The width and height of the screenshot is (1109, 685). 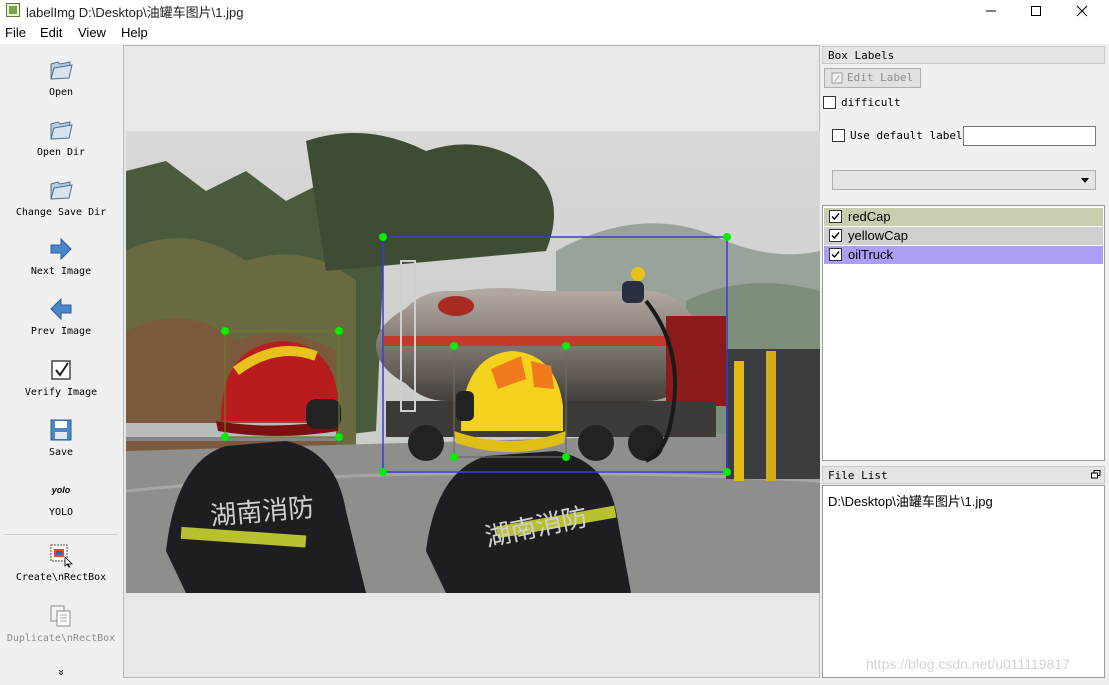 I want to click on menu-help: Help, so click(x=134, y=32).